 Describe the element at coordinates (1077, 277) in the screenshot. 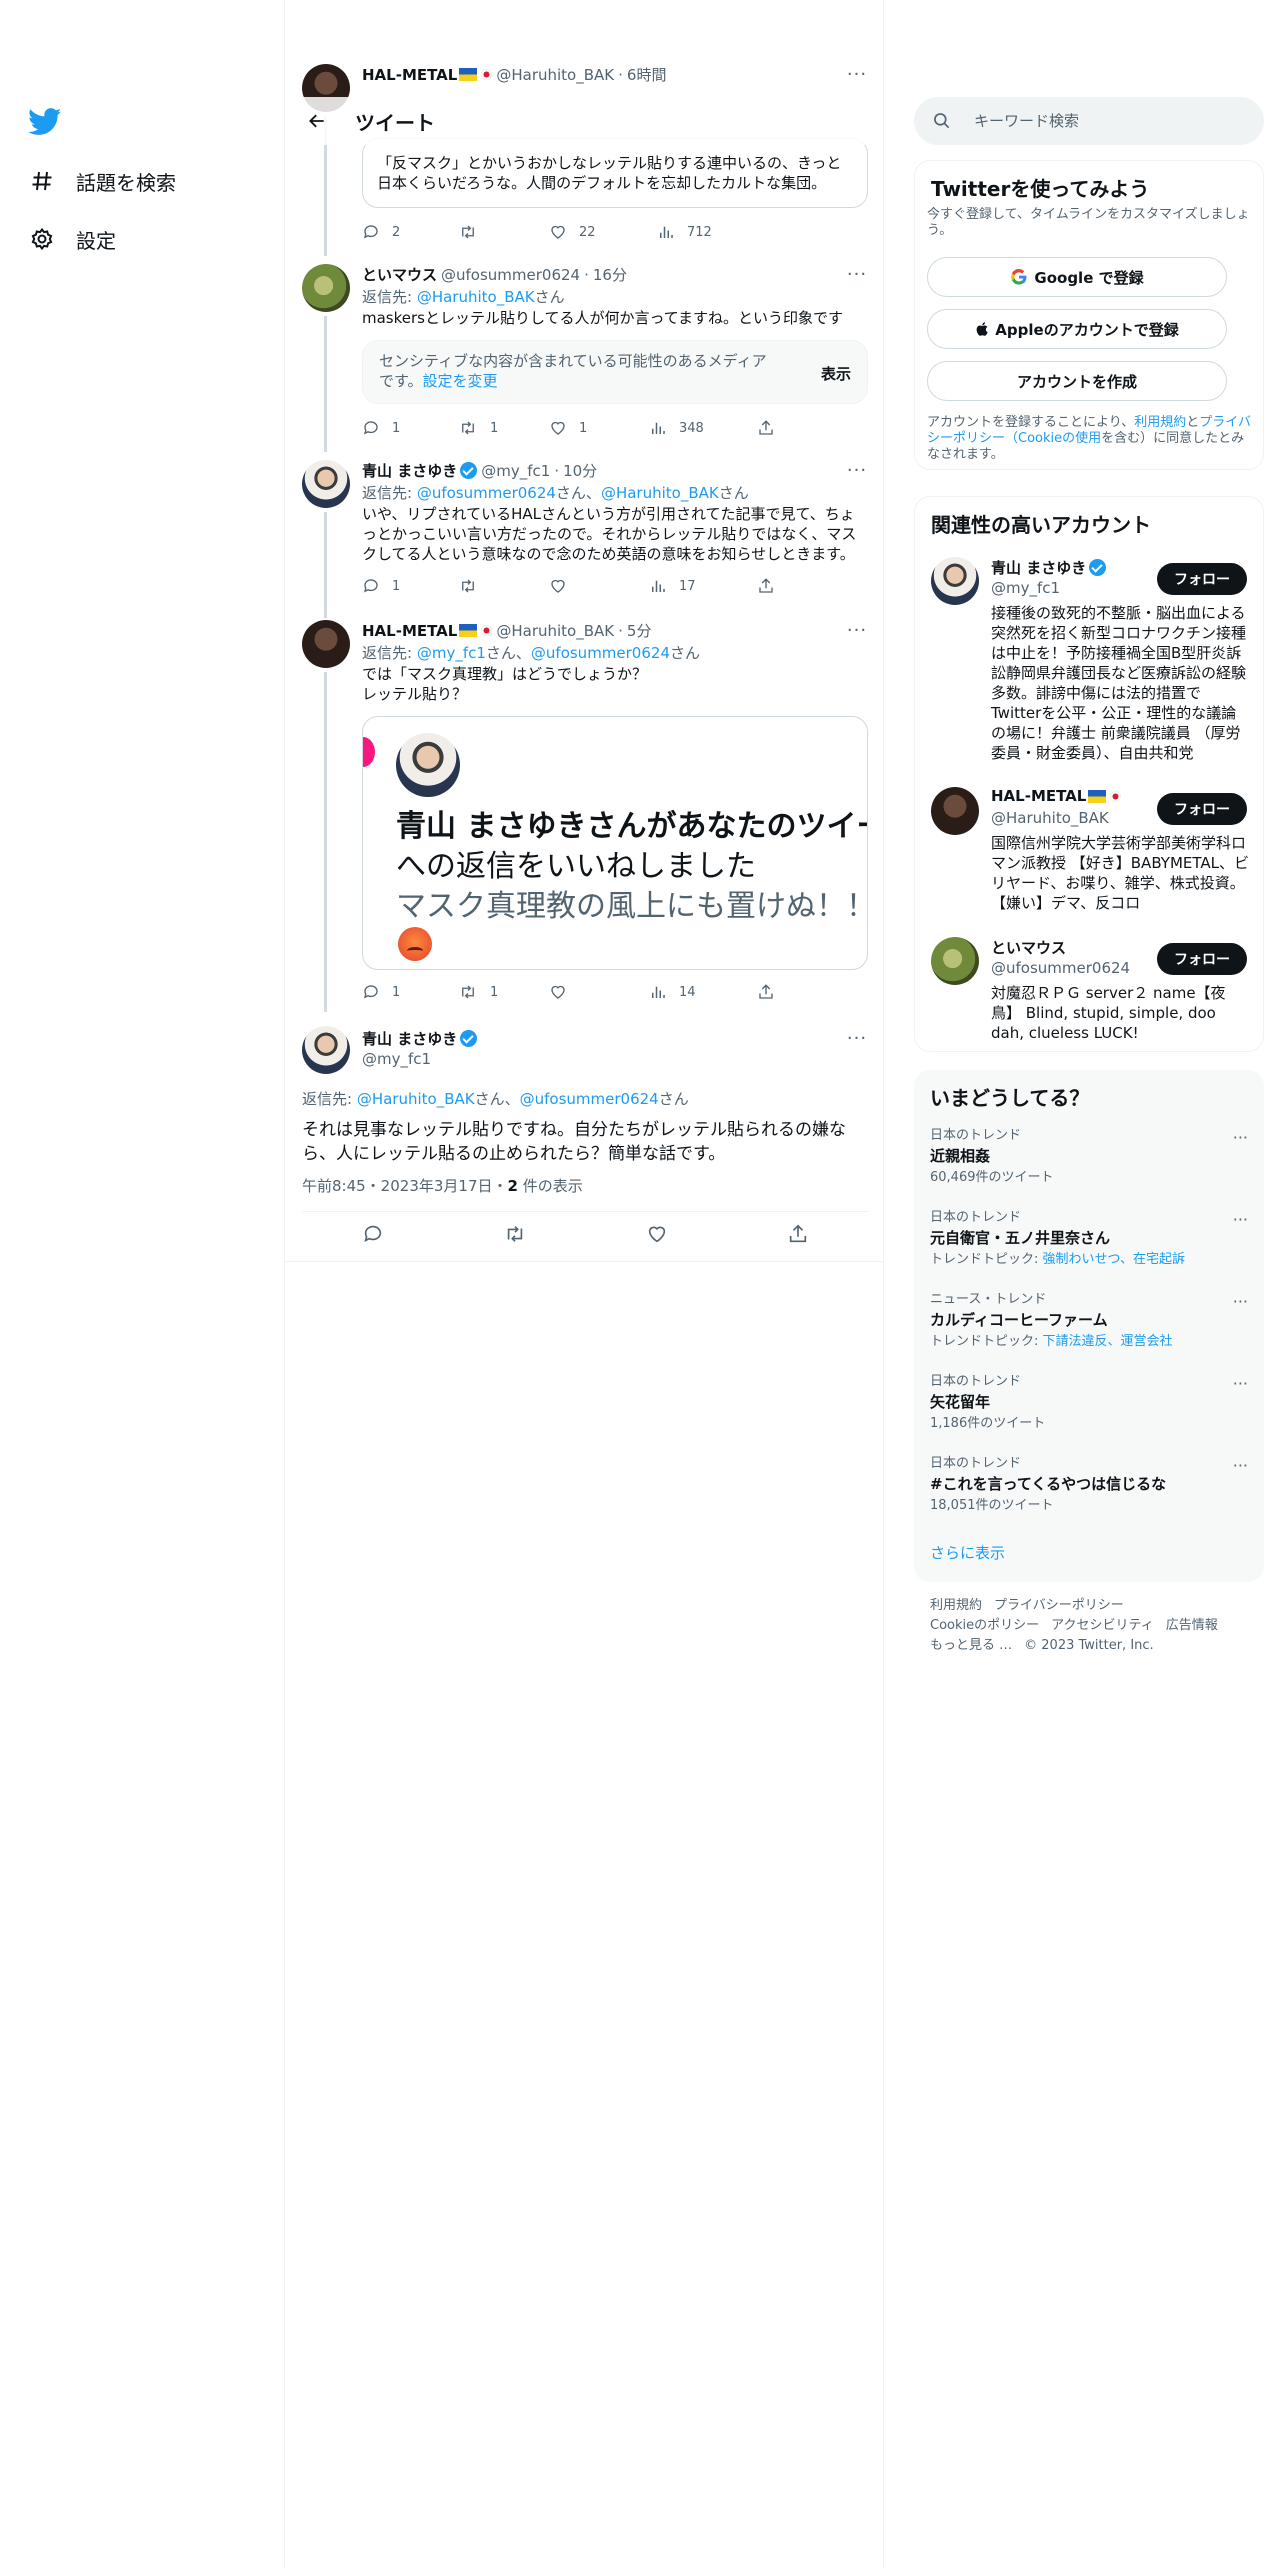

I see `google-signup-button: Google で登録` at that location.